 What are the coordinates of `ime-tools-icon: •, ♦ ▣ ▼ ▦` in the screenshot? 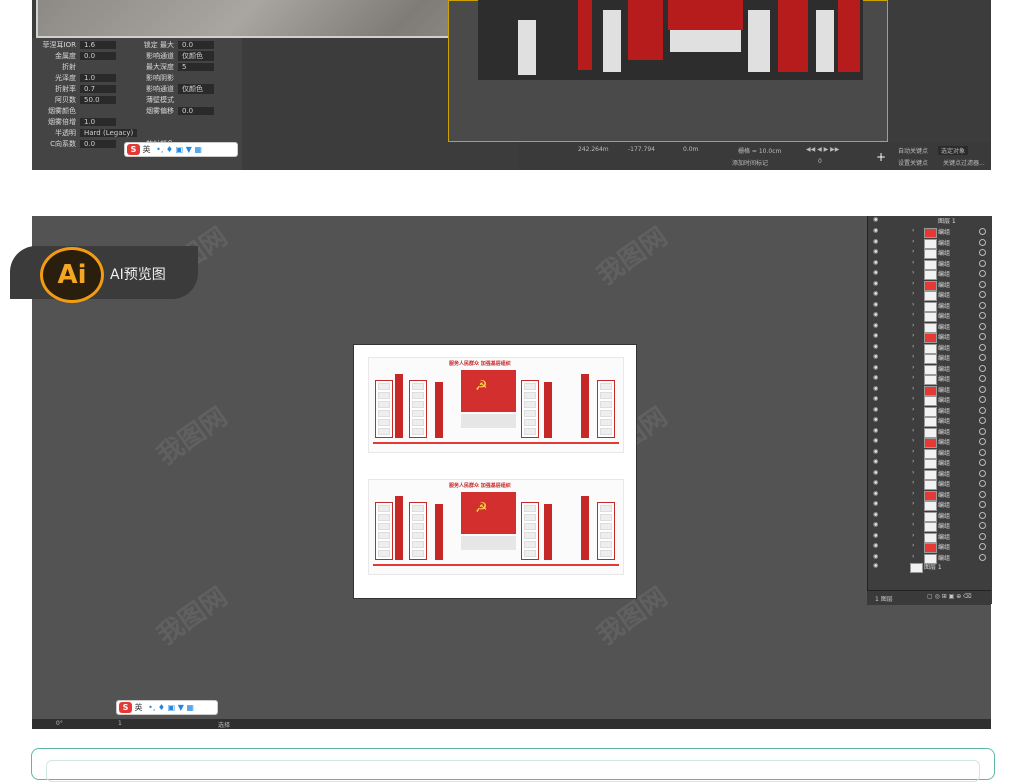 It's located at (179, 149).